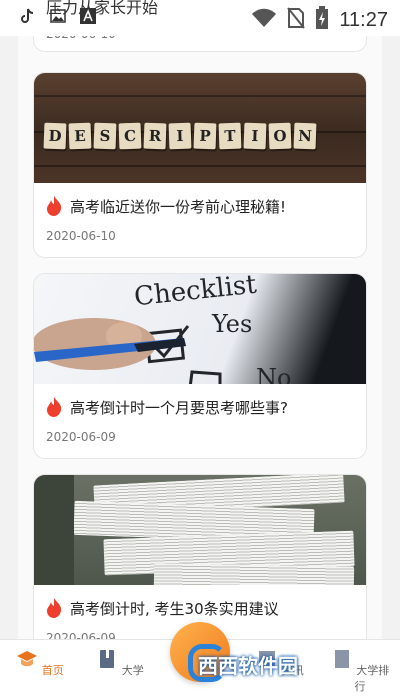  I want to click on article-image-description-tiles: DESCRIPTION, so click(200, 128).